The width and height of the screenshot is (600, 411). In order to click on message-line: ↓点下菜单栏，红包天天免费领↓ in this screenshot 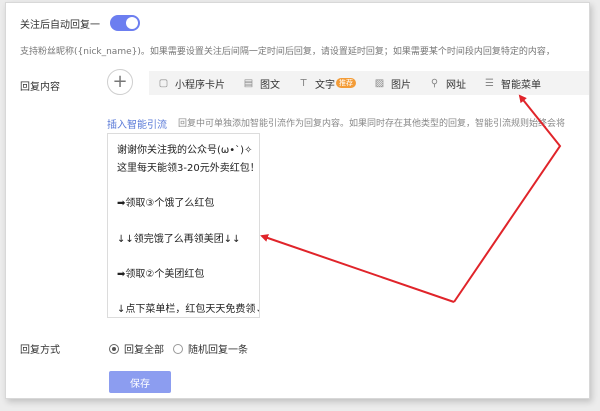, I will do `click(188, 309)`.